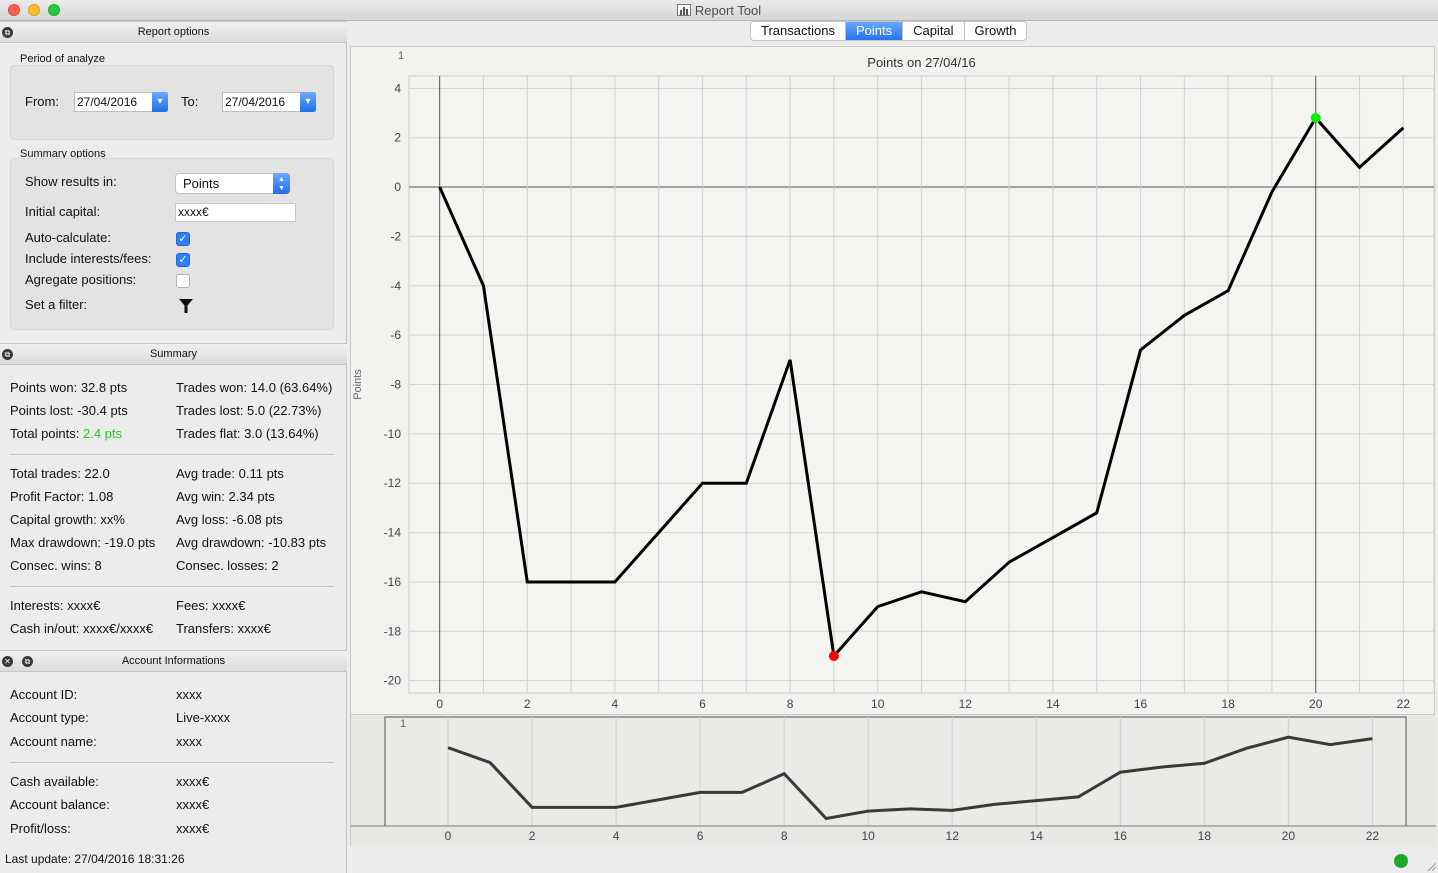  Describe the element at coordinates (247, 433) in the screenshot. I see `trades-flat: Trades flat: 3.0 (13.64%)` at that location.